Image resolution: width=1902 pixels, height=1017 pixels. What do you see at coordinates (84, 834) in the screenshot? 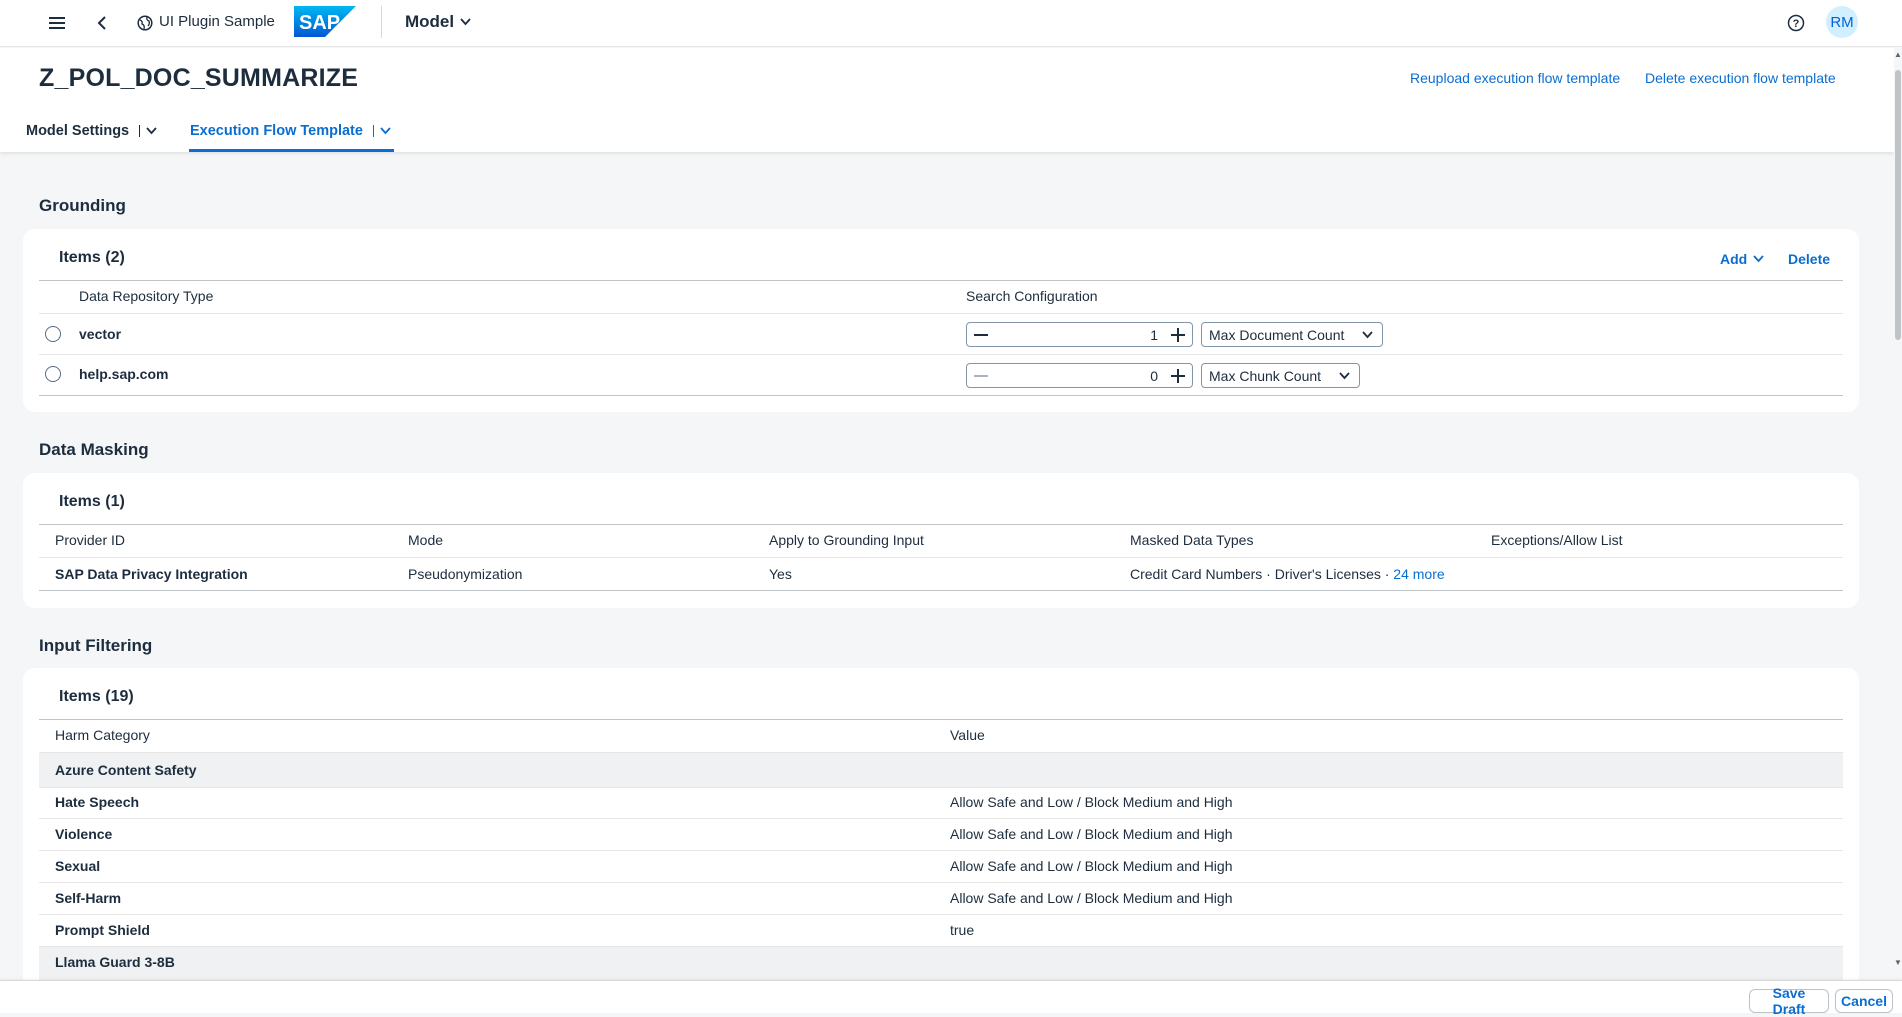
I see `harm-category: Violence` at bounding box center [84, 834].